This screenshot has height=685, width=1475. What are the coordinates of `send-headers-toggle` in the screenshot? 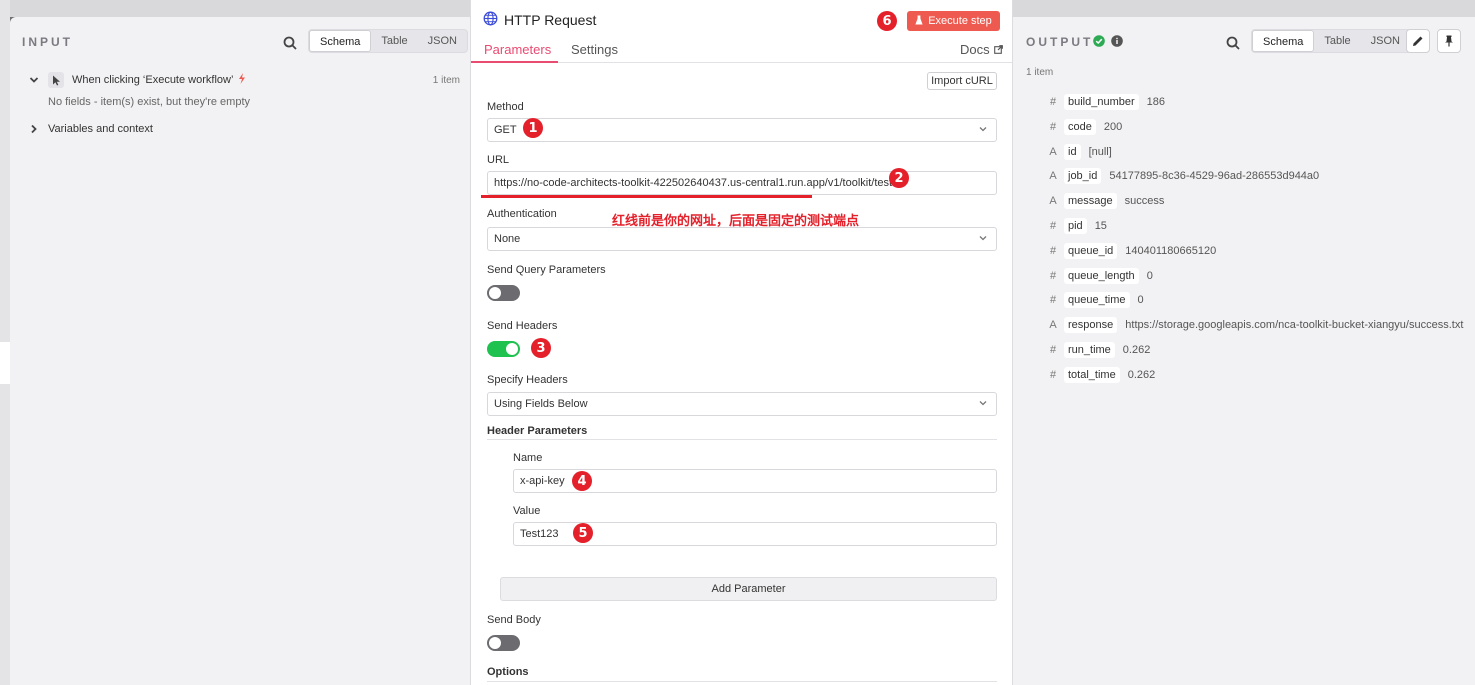 It's located at (503, 349).